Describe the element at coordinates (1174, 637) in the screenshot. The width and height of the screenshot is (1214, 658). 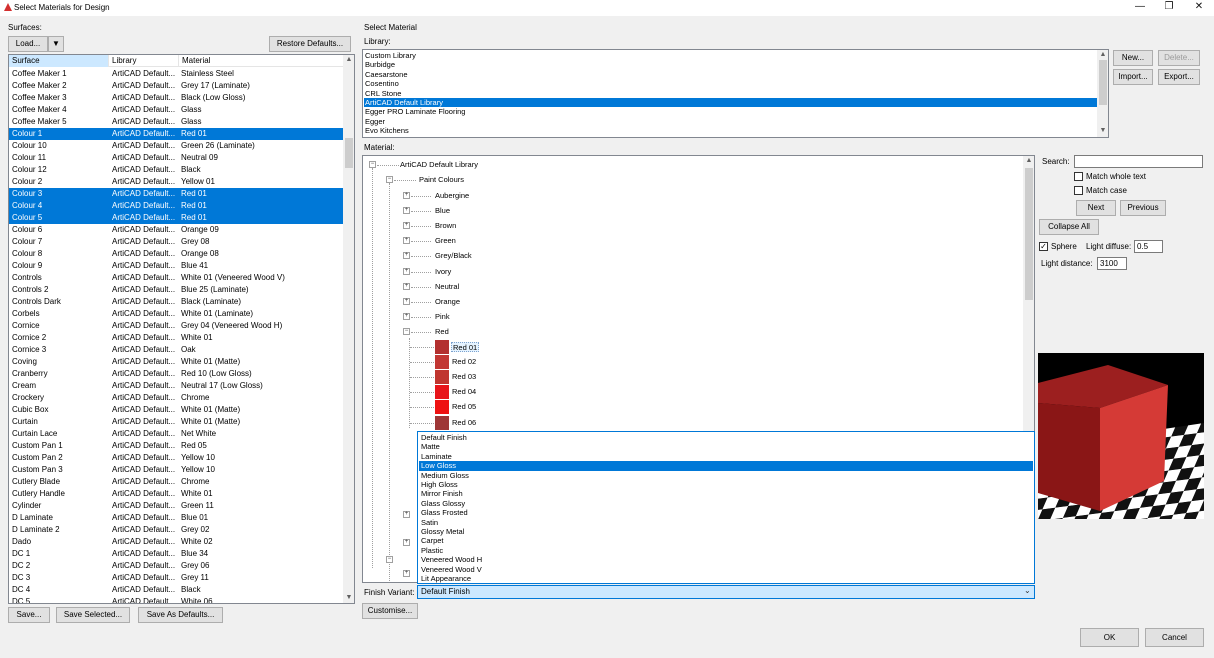
I see `cancel-button: Cancel` at that location.